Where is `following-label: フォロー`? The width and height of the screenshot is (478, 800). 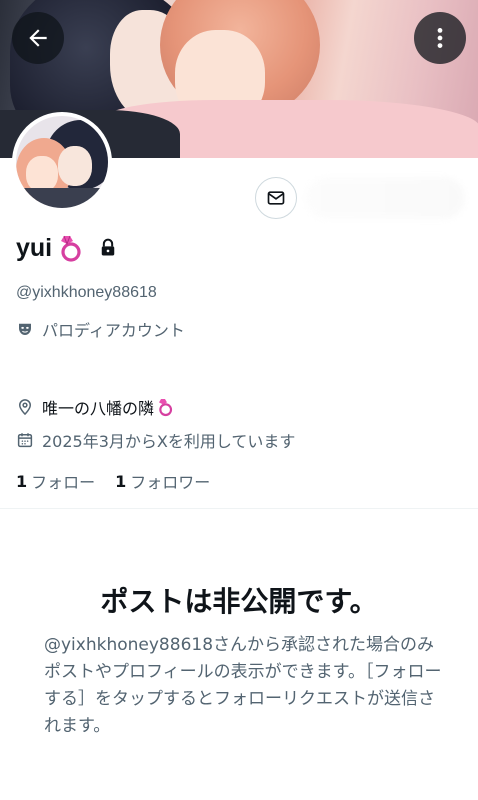 following-label: フォロー is located at coordinates (63, 481).